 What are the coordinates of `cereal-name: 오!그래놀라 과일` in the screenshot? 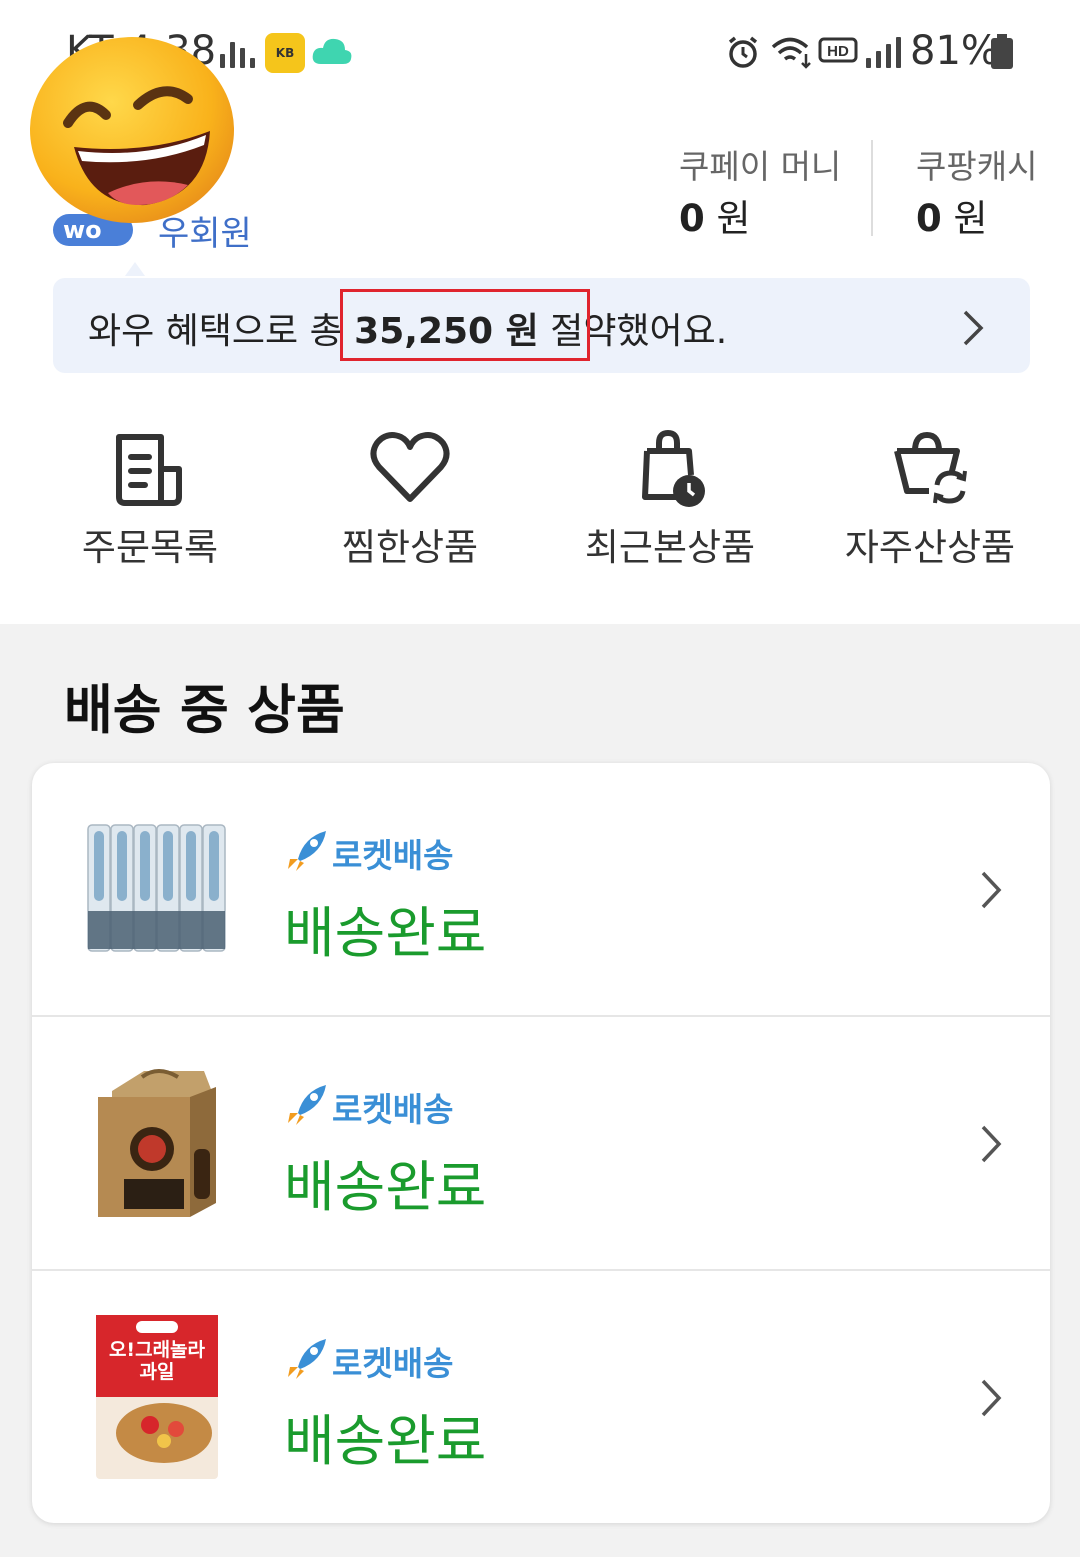 It's located at (157, 1361).